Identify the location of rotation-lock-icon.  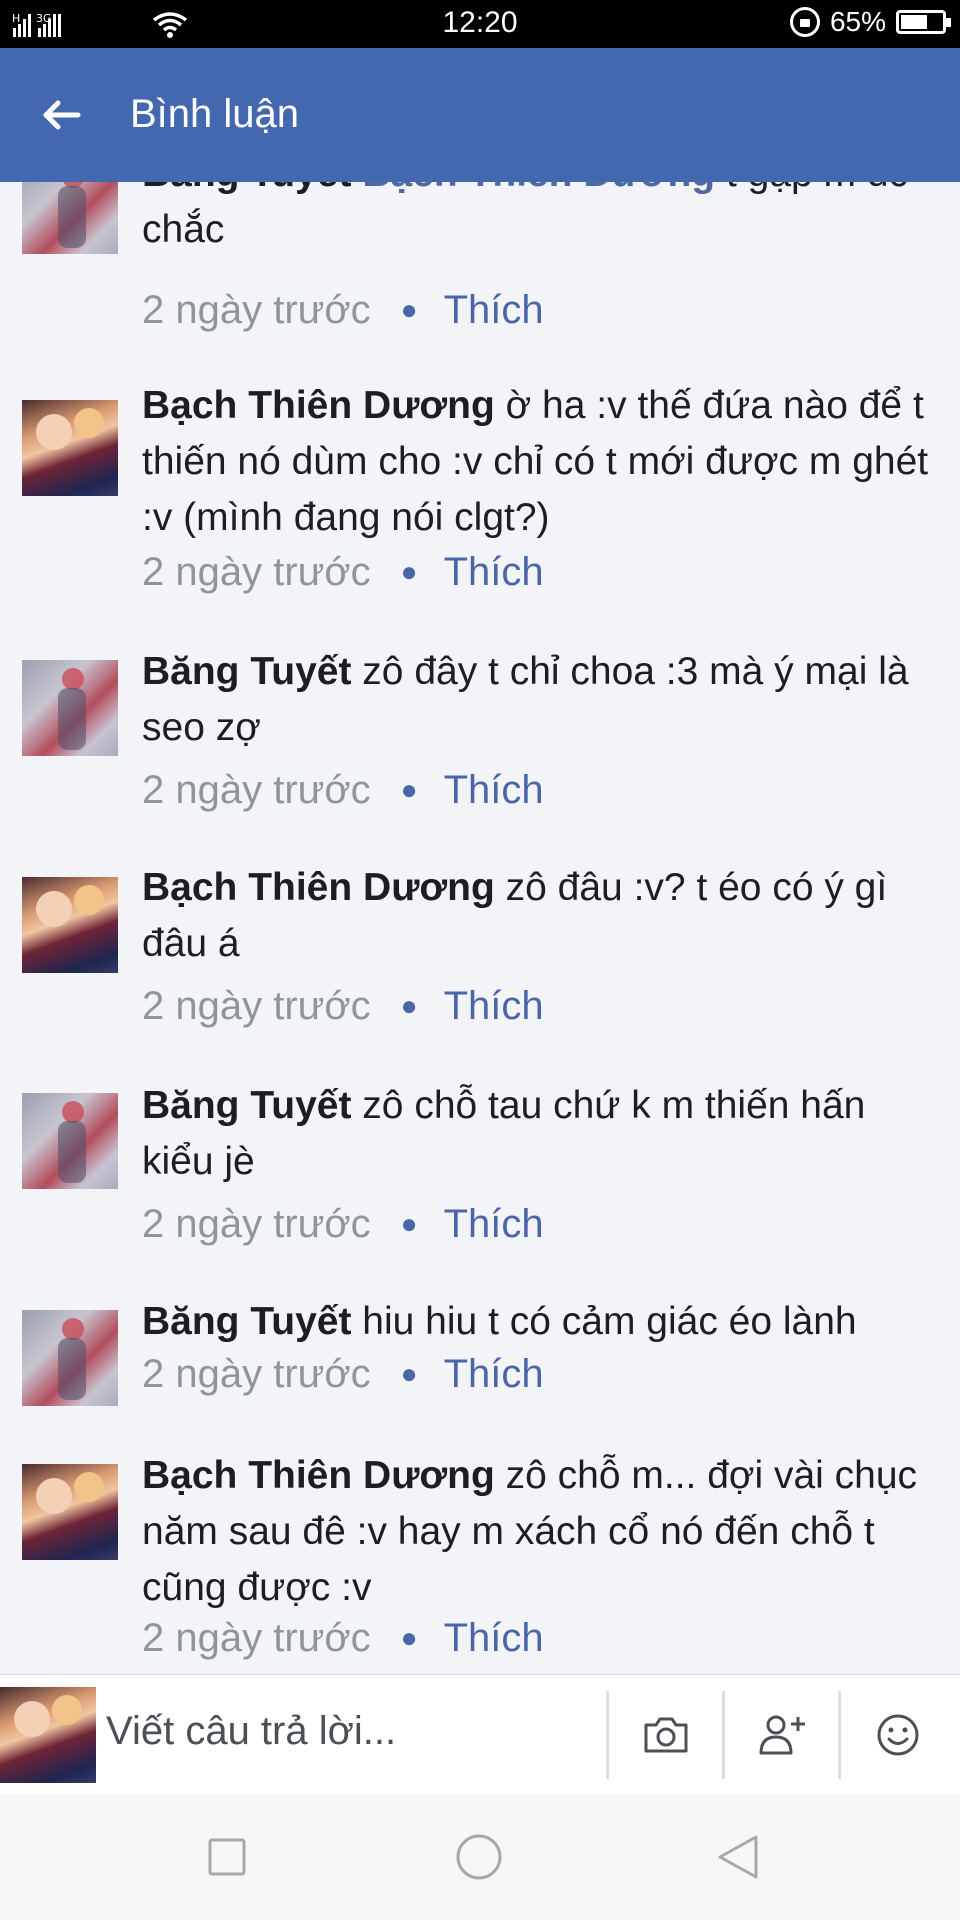
(804, 22).